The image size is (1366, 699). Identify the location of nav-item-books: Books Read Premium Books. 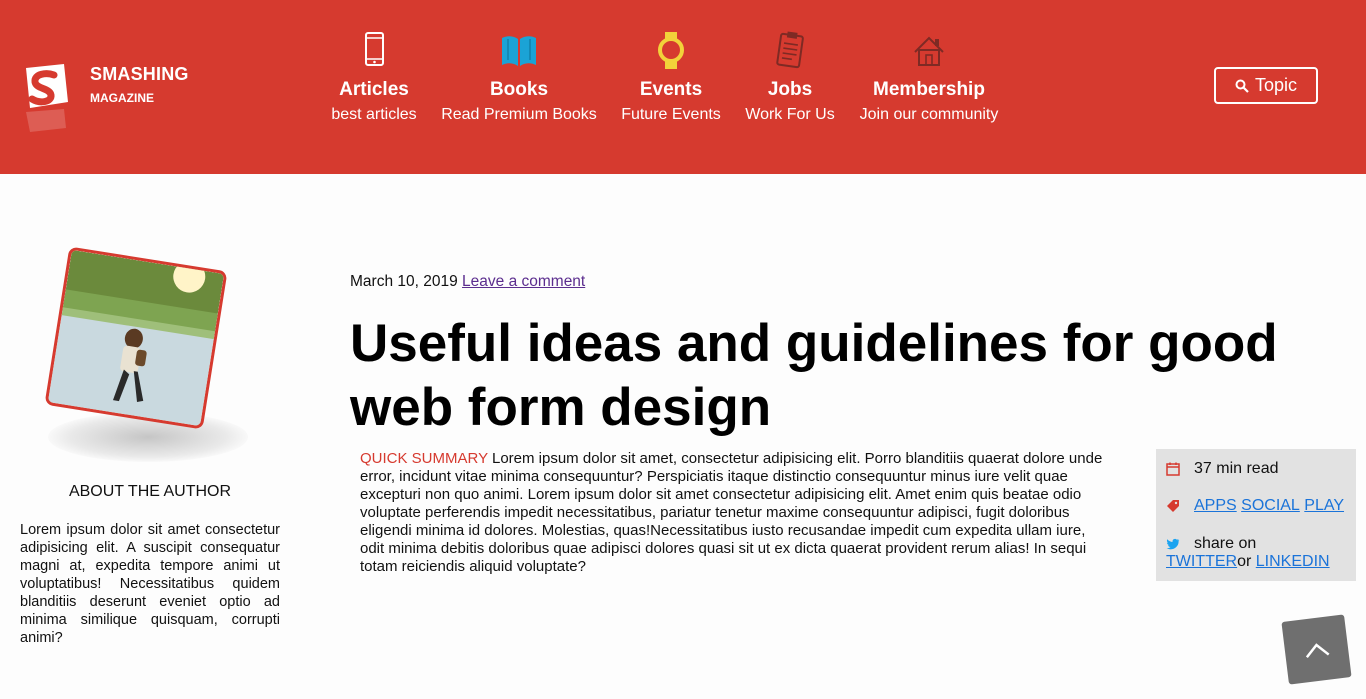
(519, 78).